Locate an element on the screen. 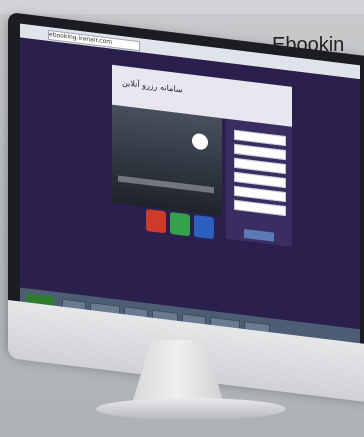 This screenshot has height=437, width=364. badge-icon is located at coordinates (200, 141).